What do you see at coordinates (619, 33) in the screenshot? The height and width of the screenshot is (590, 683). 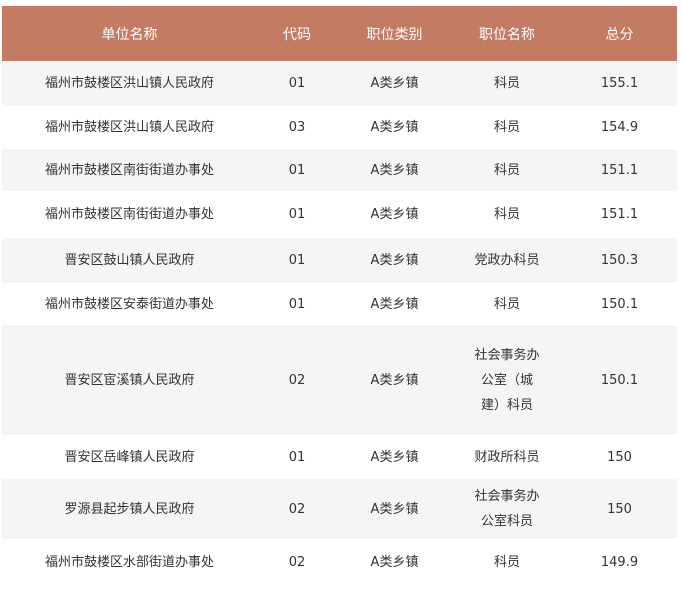 I see `header-total-score: 总分` at bounding box center [619, 33].